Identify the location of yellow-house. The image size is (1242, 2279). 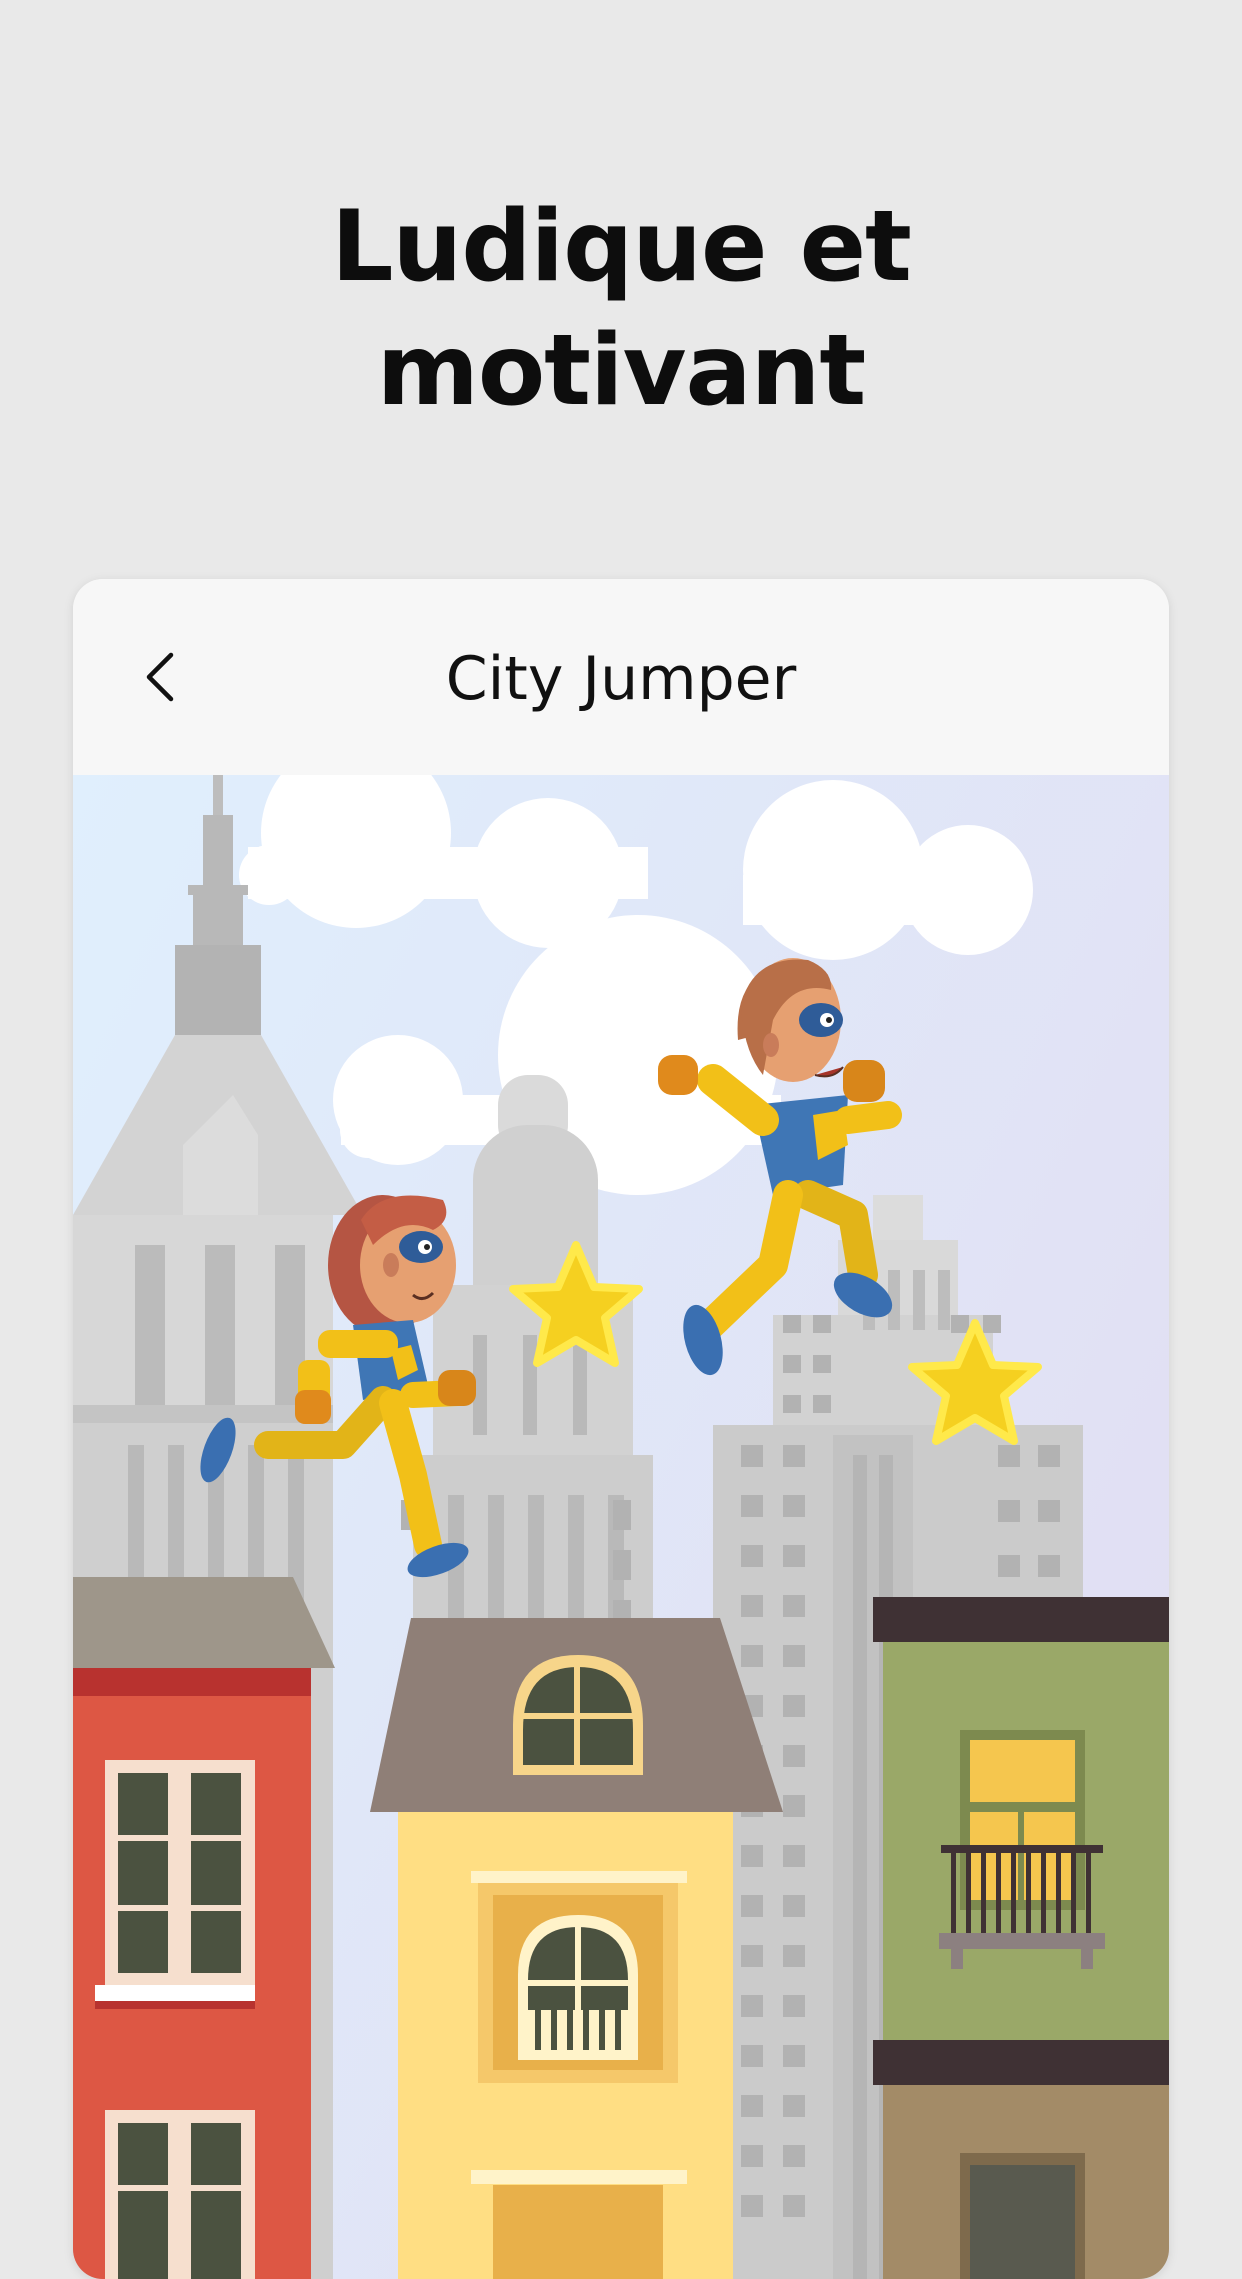
(576, 1948).